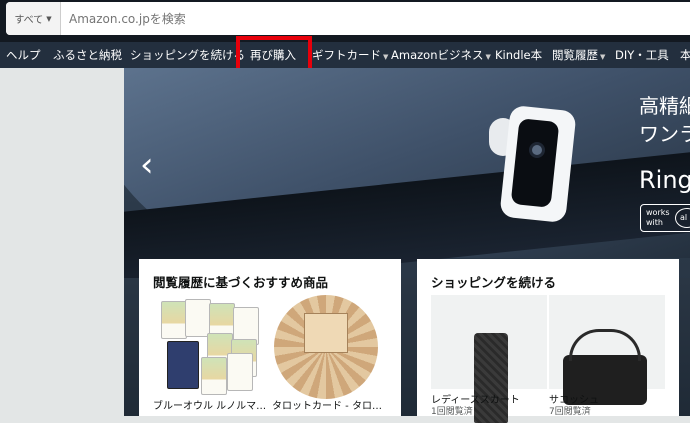 The image size is (690, 423). I want to click on product-tile: サコッシュ 7回閲覧済, so click(607, 356).